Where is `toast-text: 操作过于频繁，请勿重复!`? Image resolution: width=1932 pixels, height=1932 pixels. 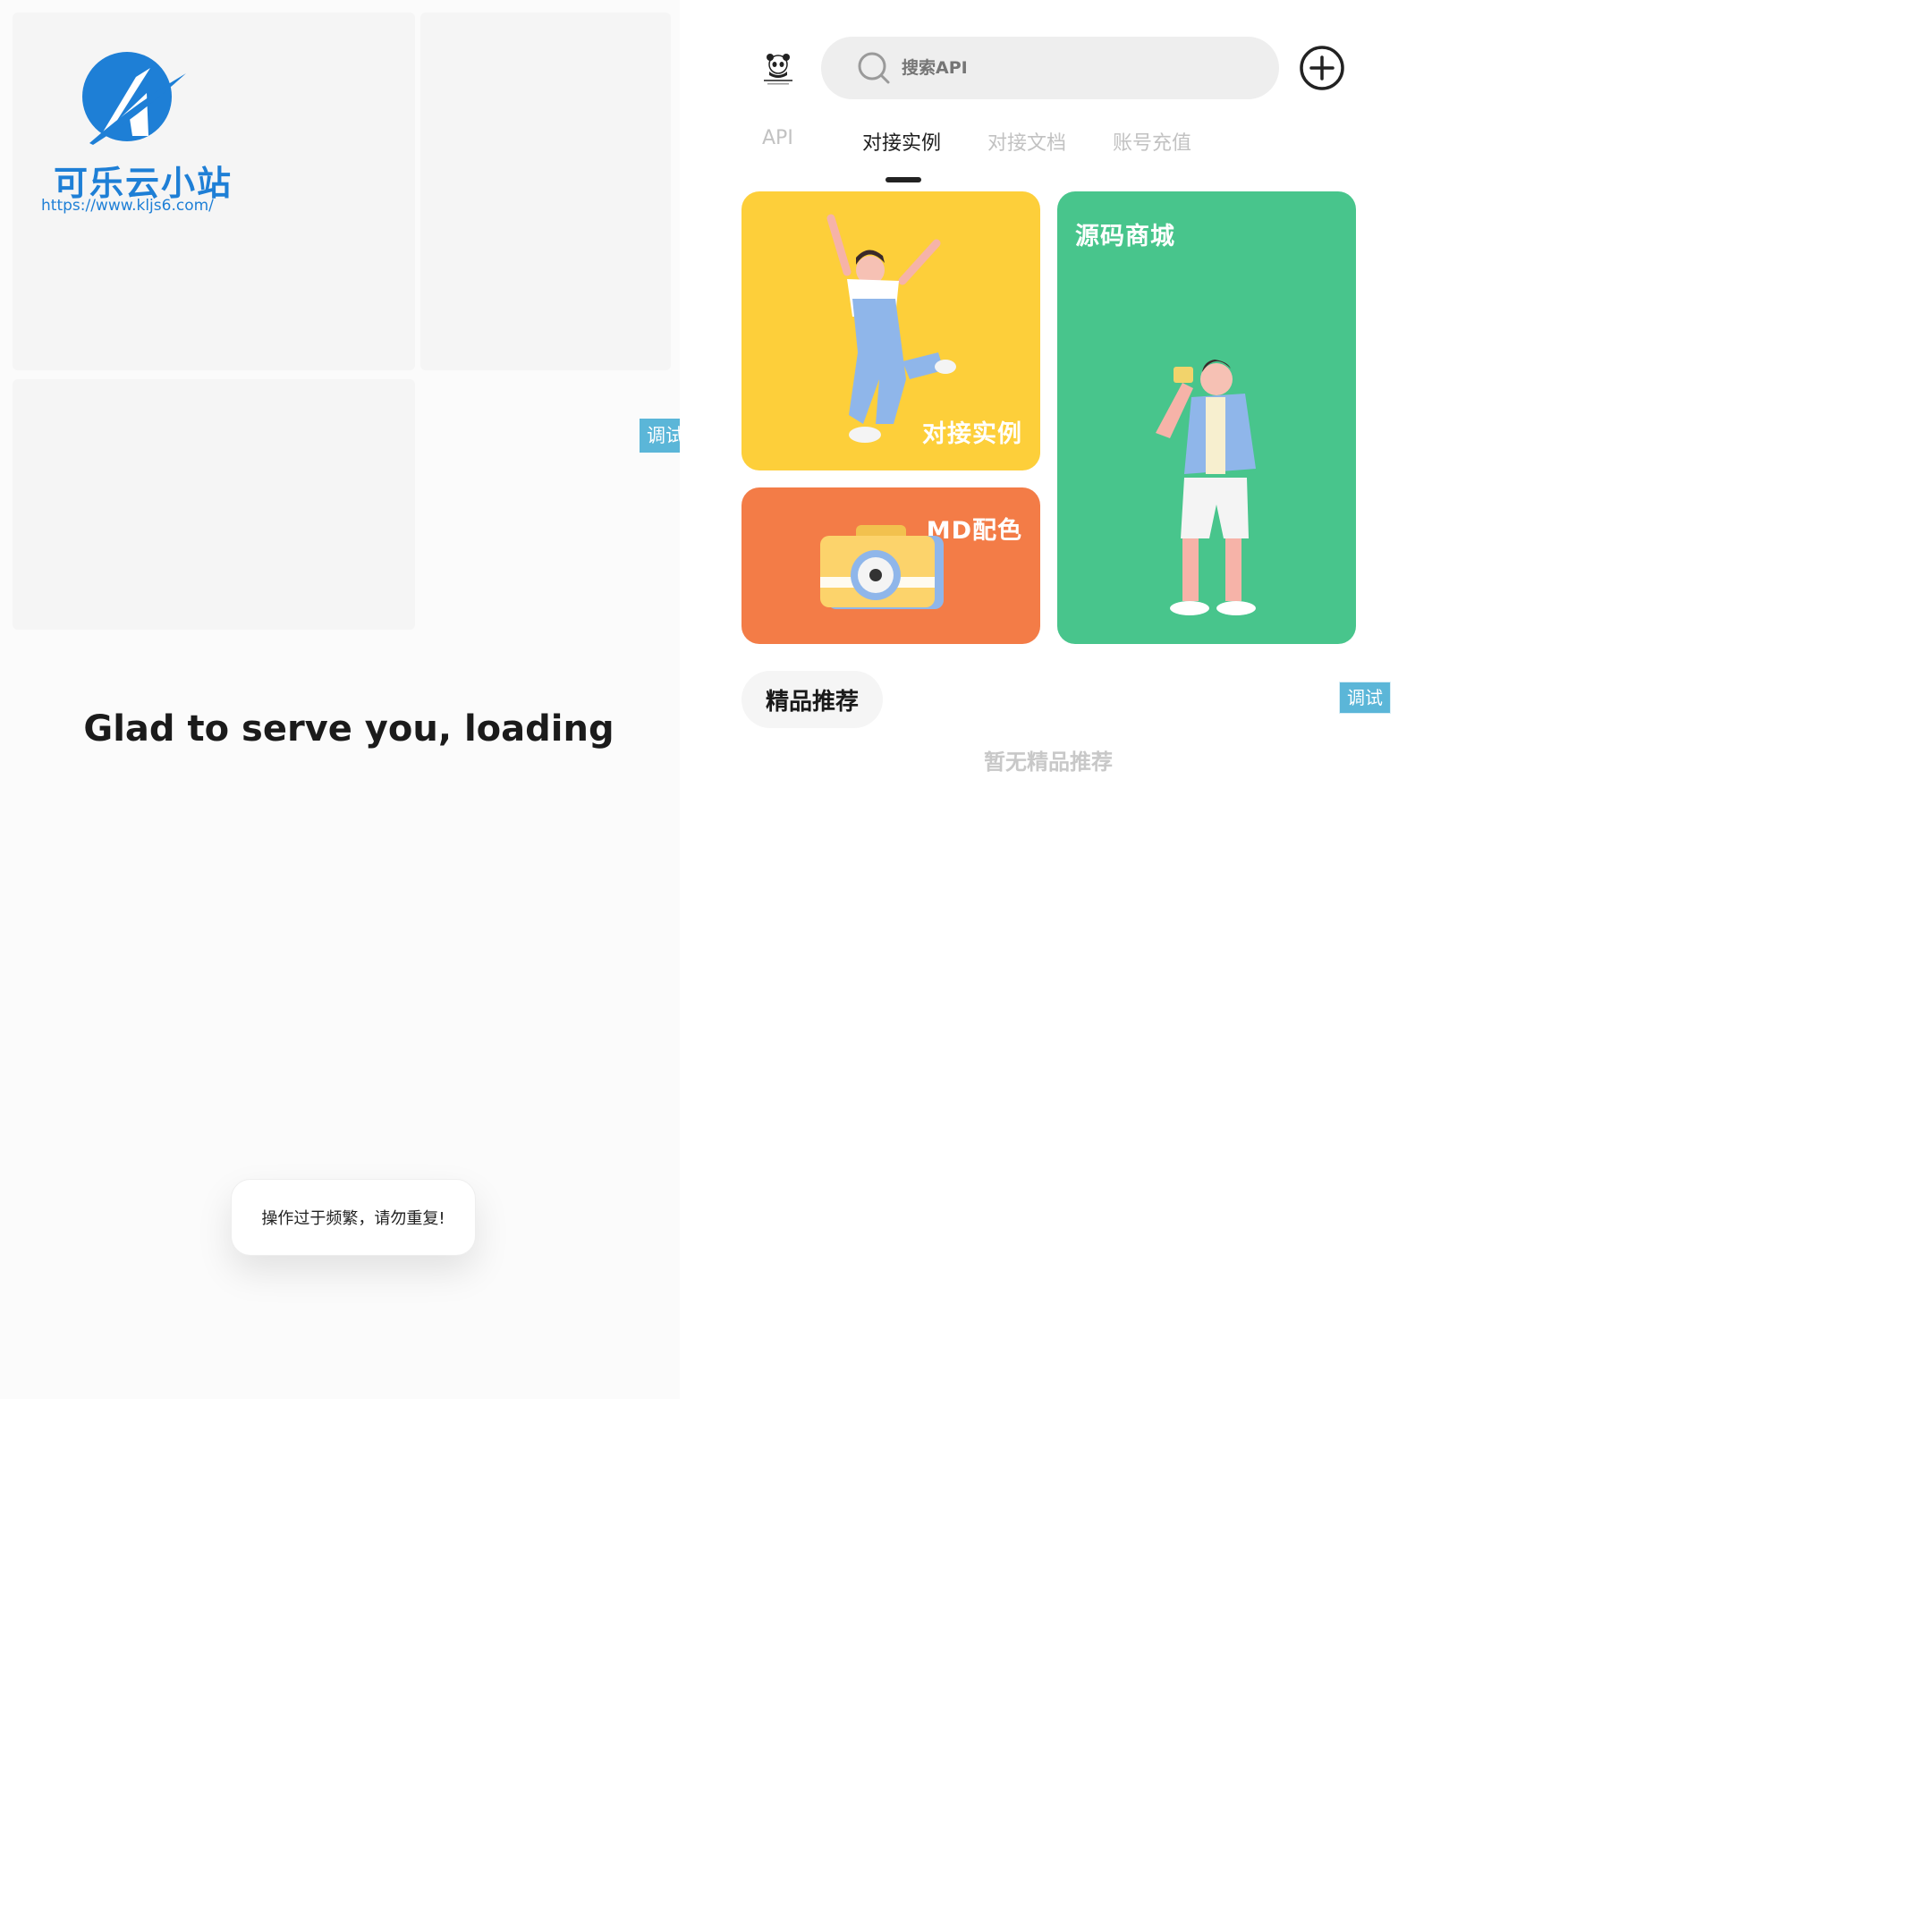 toast-text: 操作过于频繁，请勿重复! is located at coordinates (353, 1218).